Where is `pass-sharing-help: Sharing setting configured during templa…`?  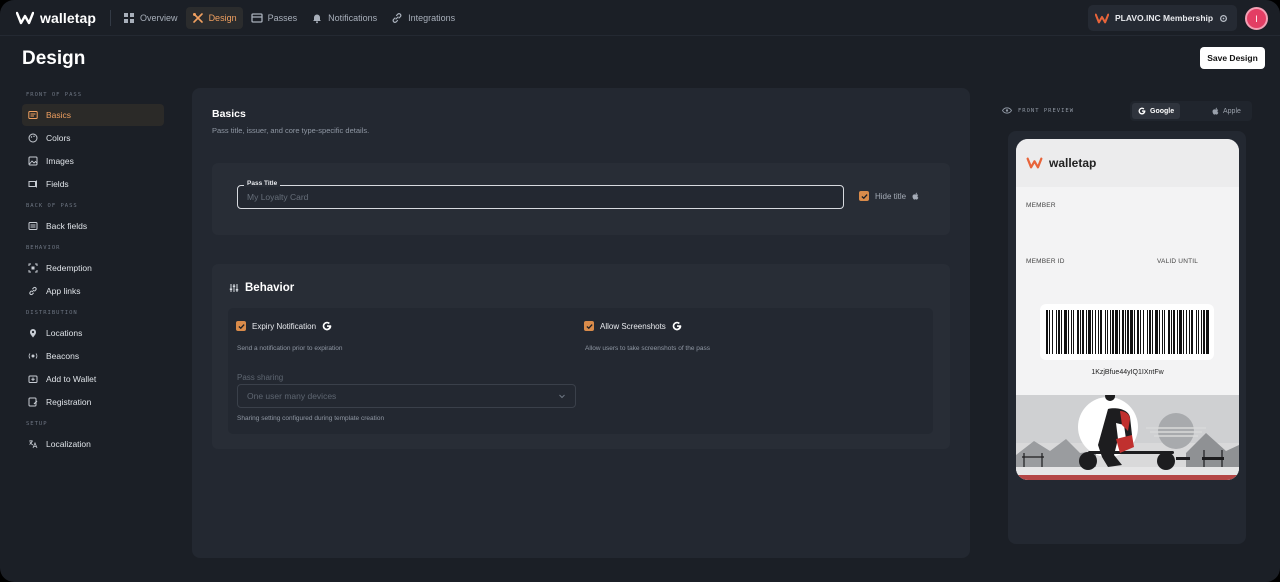
pass-sharing-help: Sharing setting configured during templa… is located at coordinates (311, 418).